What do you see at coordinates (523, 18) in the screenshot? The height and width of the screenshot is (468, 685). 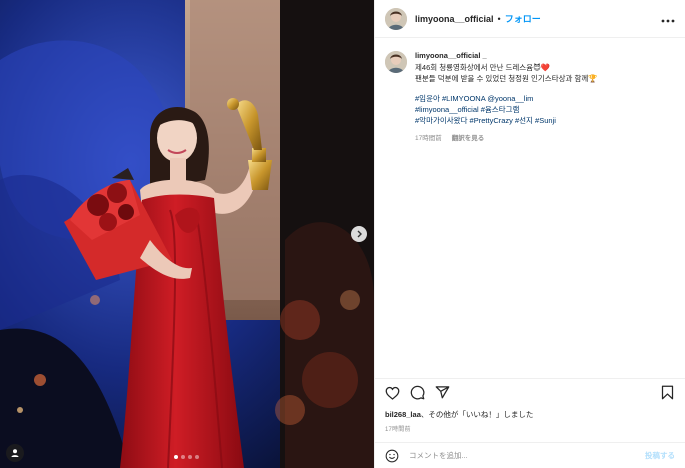 I see `follow-button: フォロー` at bounding box center [523, 18].